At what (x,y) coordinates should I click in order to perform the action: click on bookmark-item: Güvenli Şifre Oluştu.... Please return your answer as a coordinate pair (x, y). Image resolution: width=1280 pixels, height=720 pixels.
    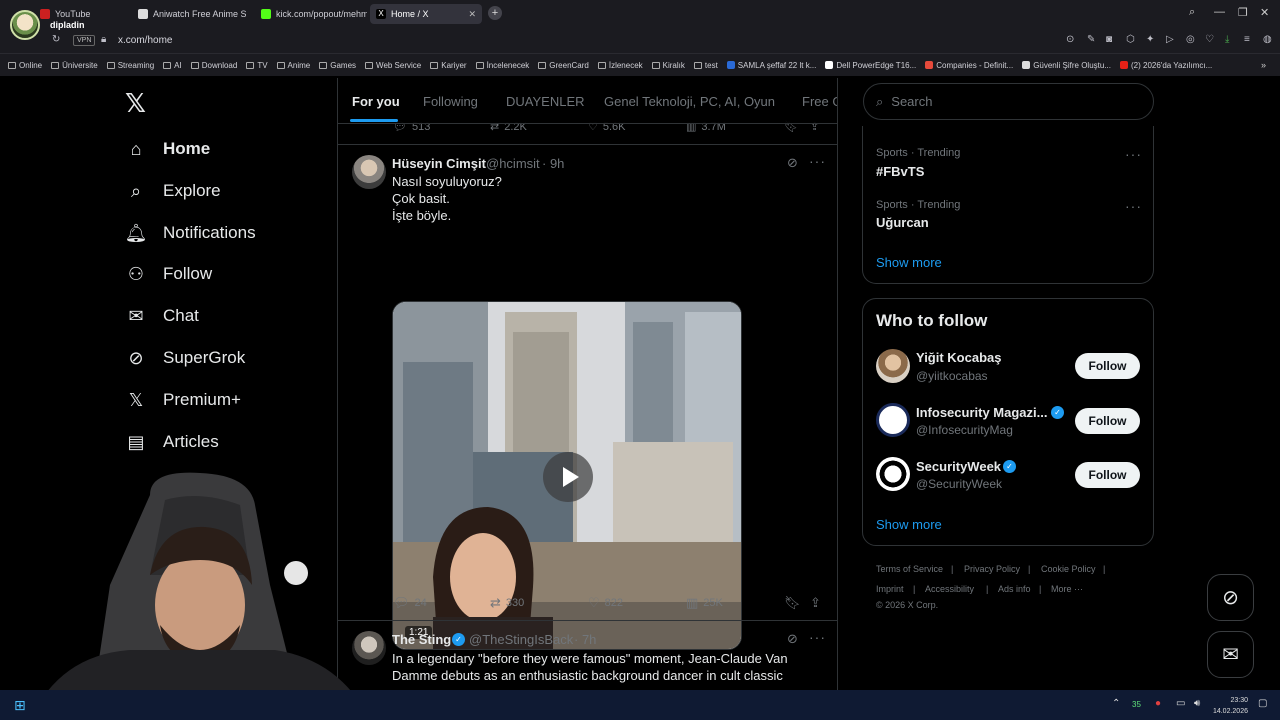
    Looking at the image, I should click on (1066, 65).